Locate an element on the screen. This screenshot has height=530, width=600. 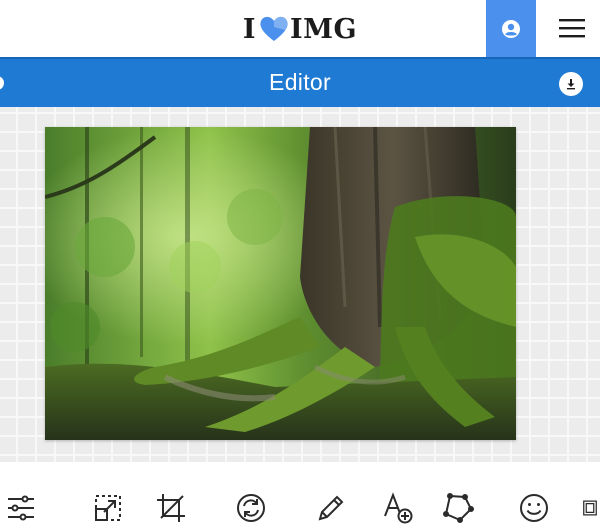
crop-icon is located at coordinates (171, 508).